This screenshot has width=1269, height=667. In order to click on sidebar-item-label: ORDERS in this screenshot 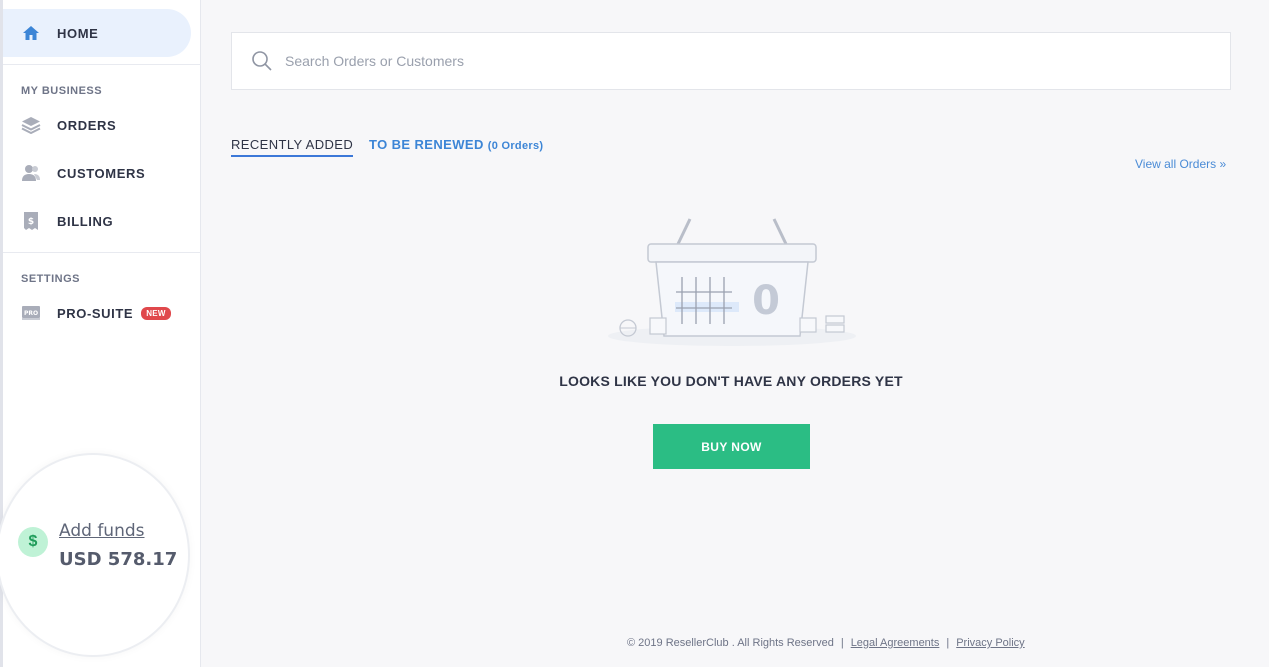, I will do `click(87, 125)`.